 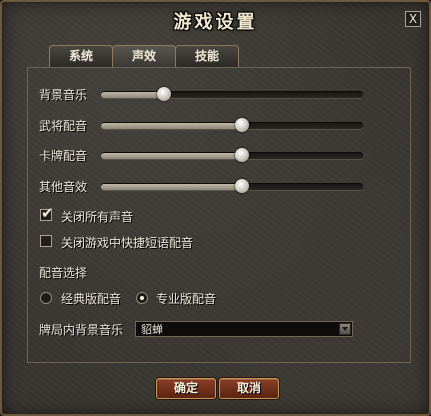 I want to click on in-game-bgm-value: 貂蝉, so click(x=152, y=329).